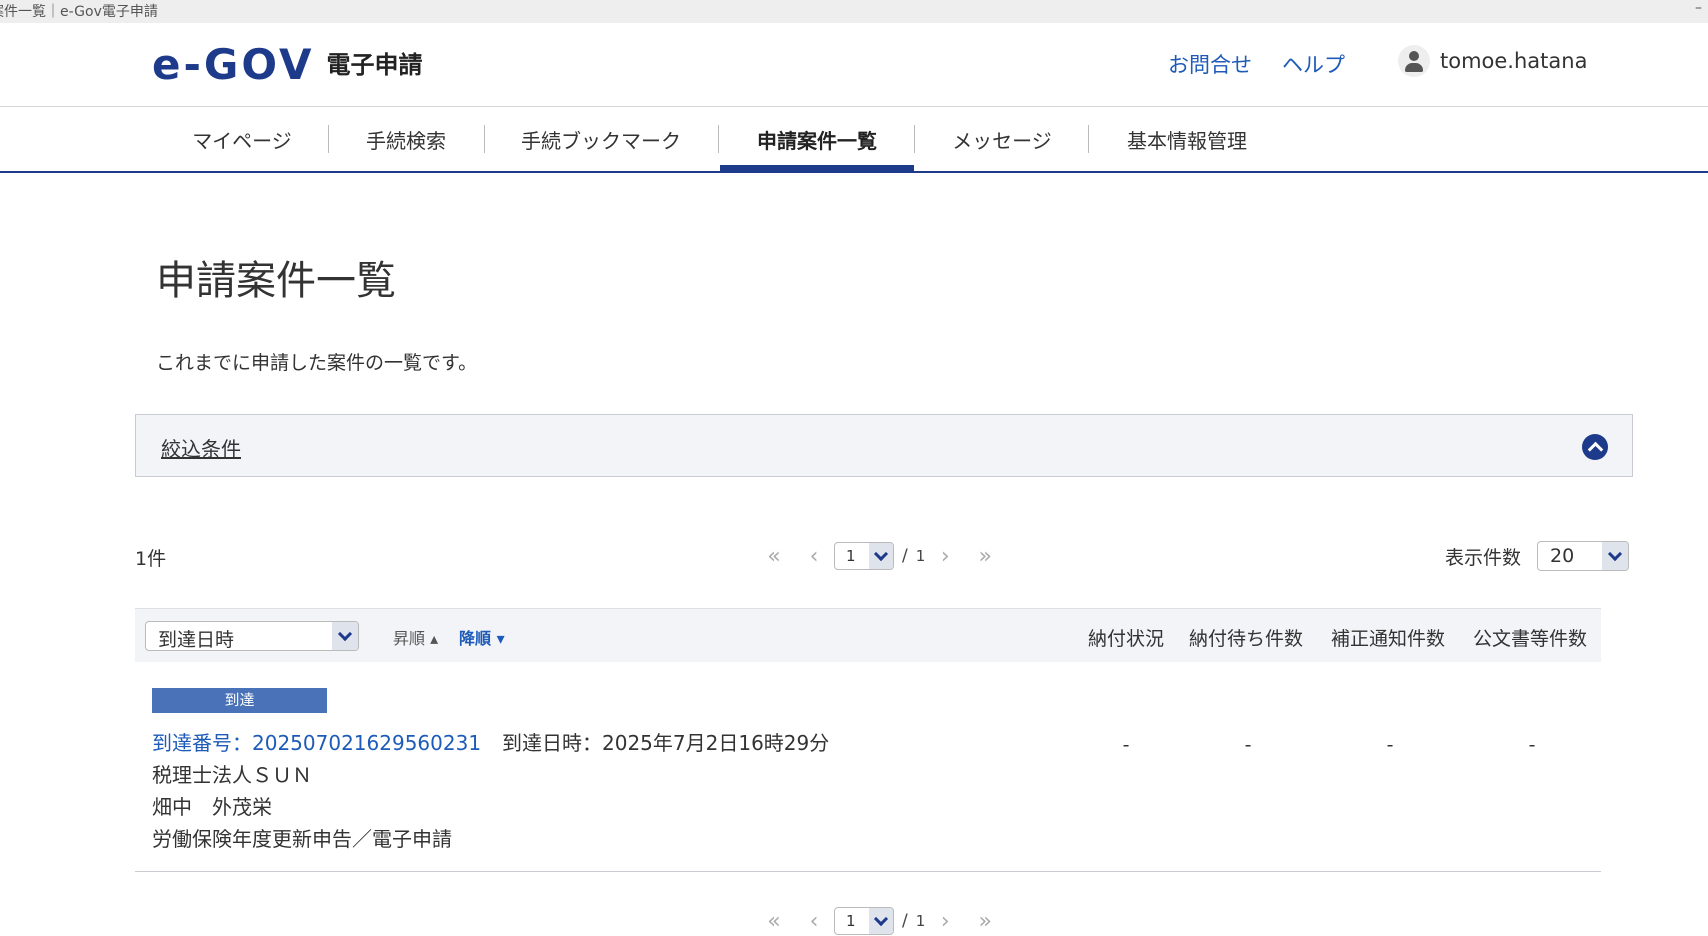 The width and height of the screenshot is (1708, 936). I want to click on window-title: 案件一覧｜e-Gov電子申請, so click(79, 12).